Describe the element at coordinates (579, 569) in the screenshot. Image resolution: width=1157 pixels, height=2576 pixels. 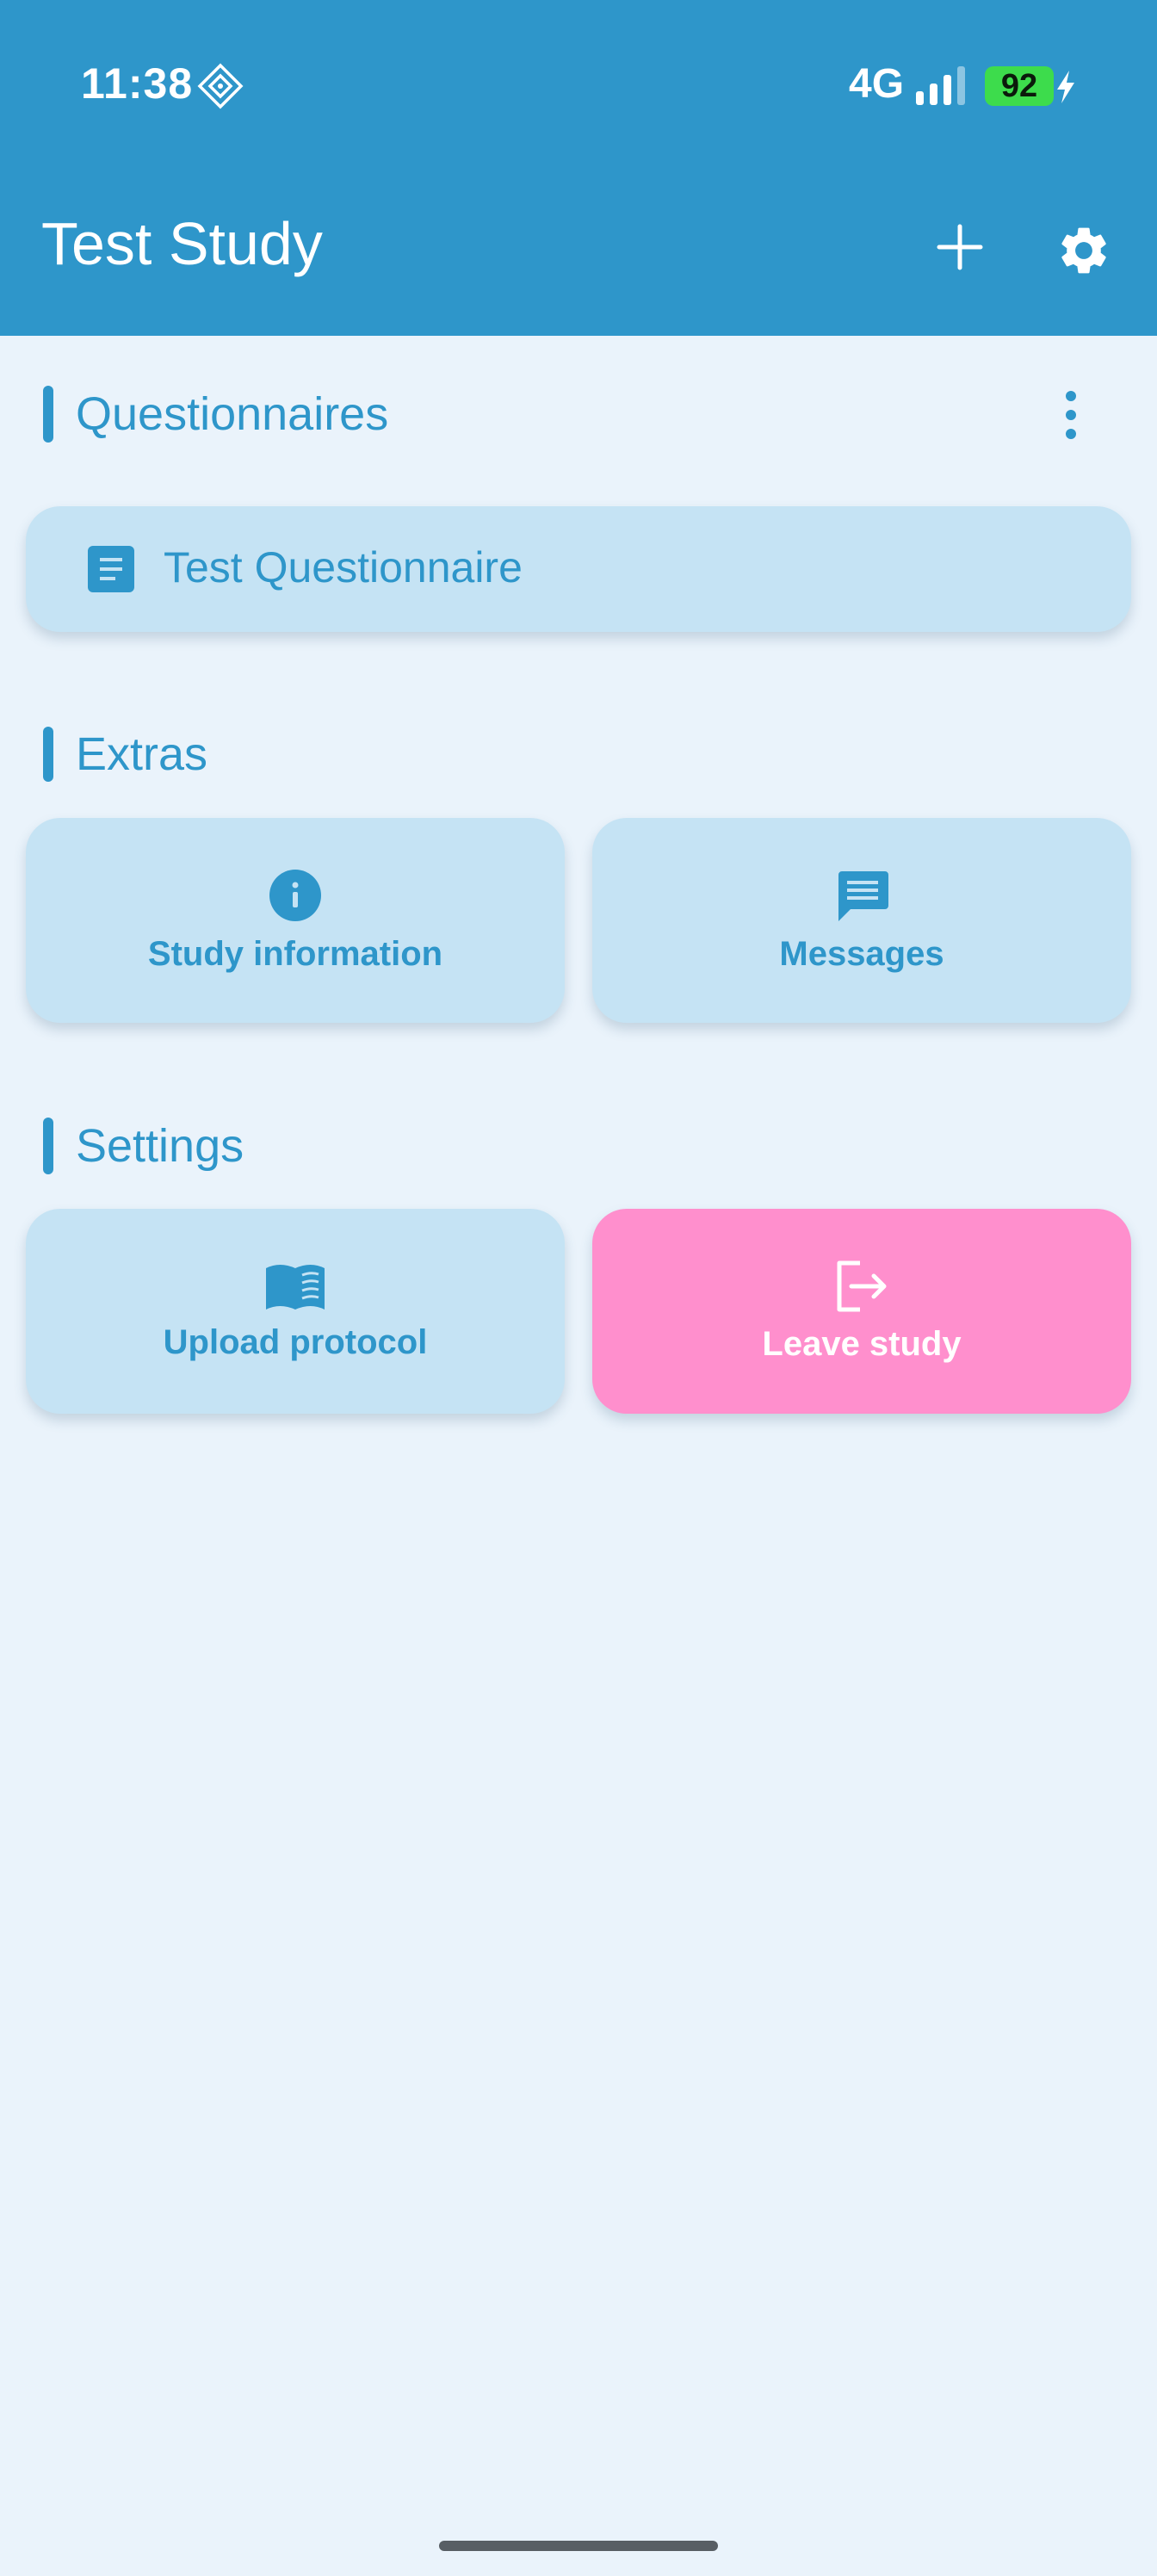
I see `questionnaire-item: Test Questionnaire` at that location.